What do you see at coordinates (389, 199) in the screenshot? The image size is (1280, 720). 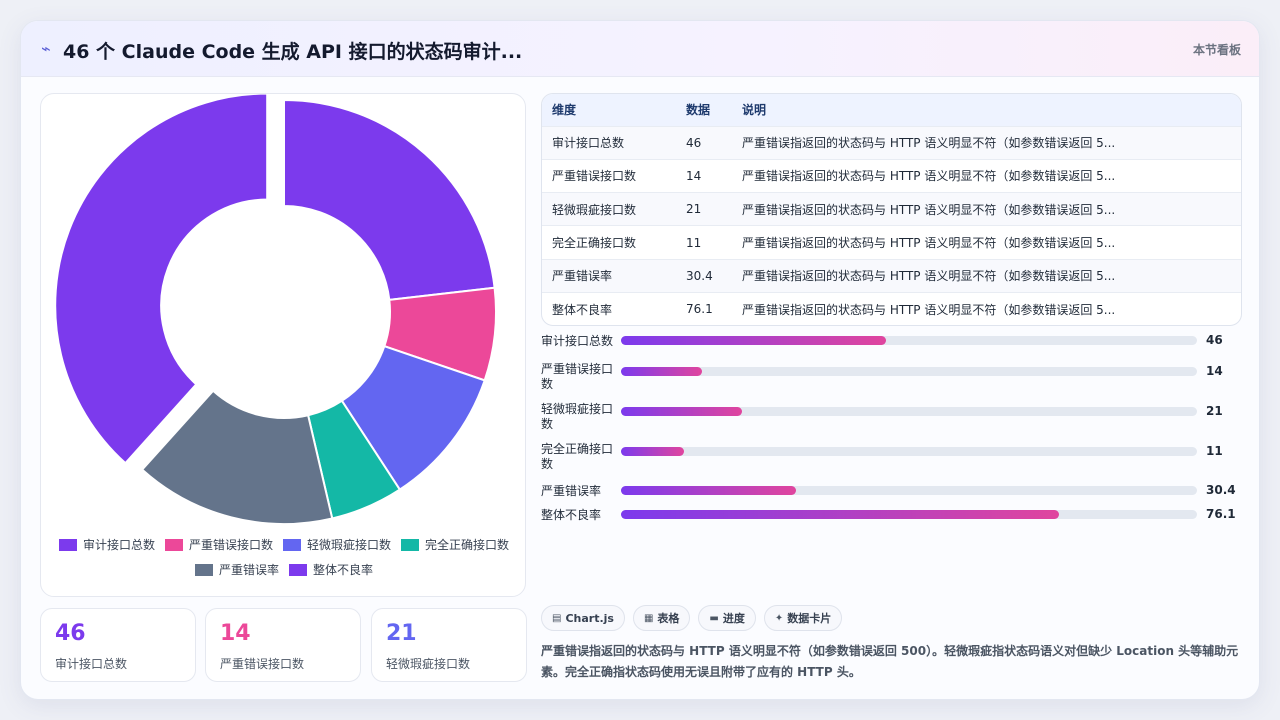 I see `donut-slice` at bounding box center [389, 199].